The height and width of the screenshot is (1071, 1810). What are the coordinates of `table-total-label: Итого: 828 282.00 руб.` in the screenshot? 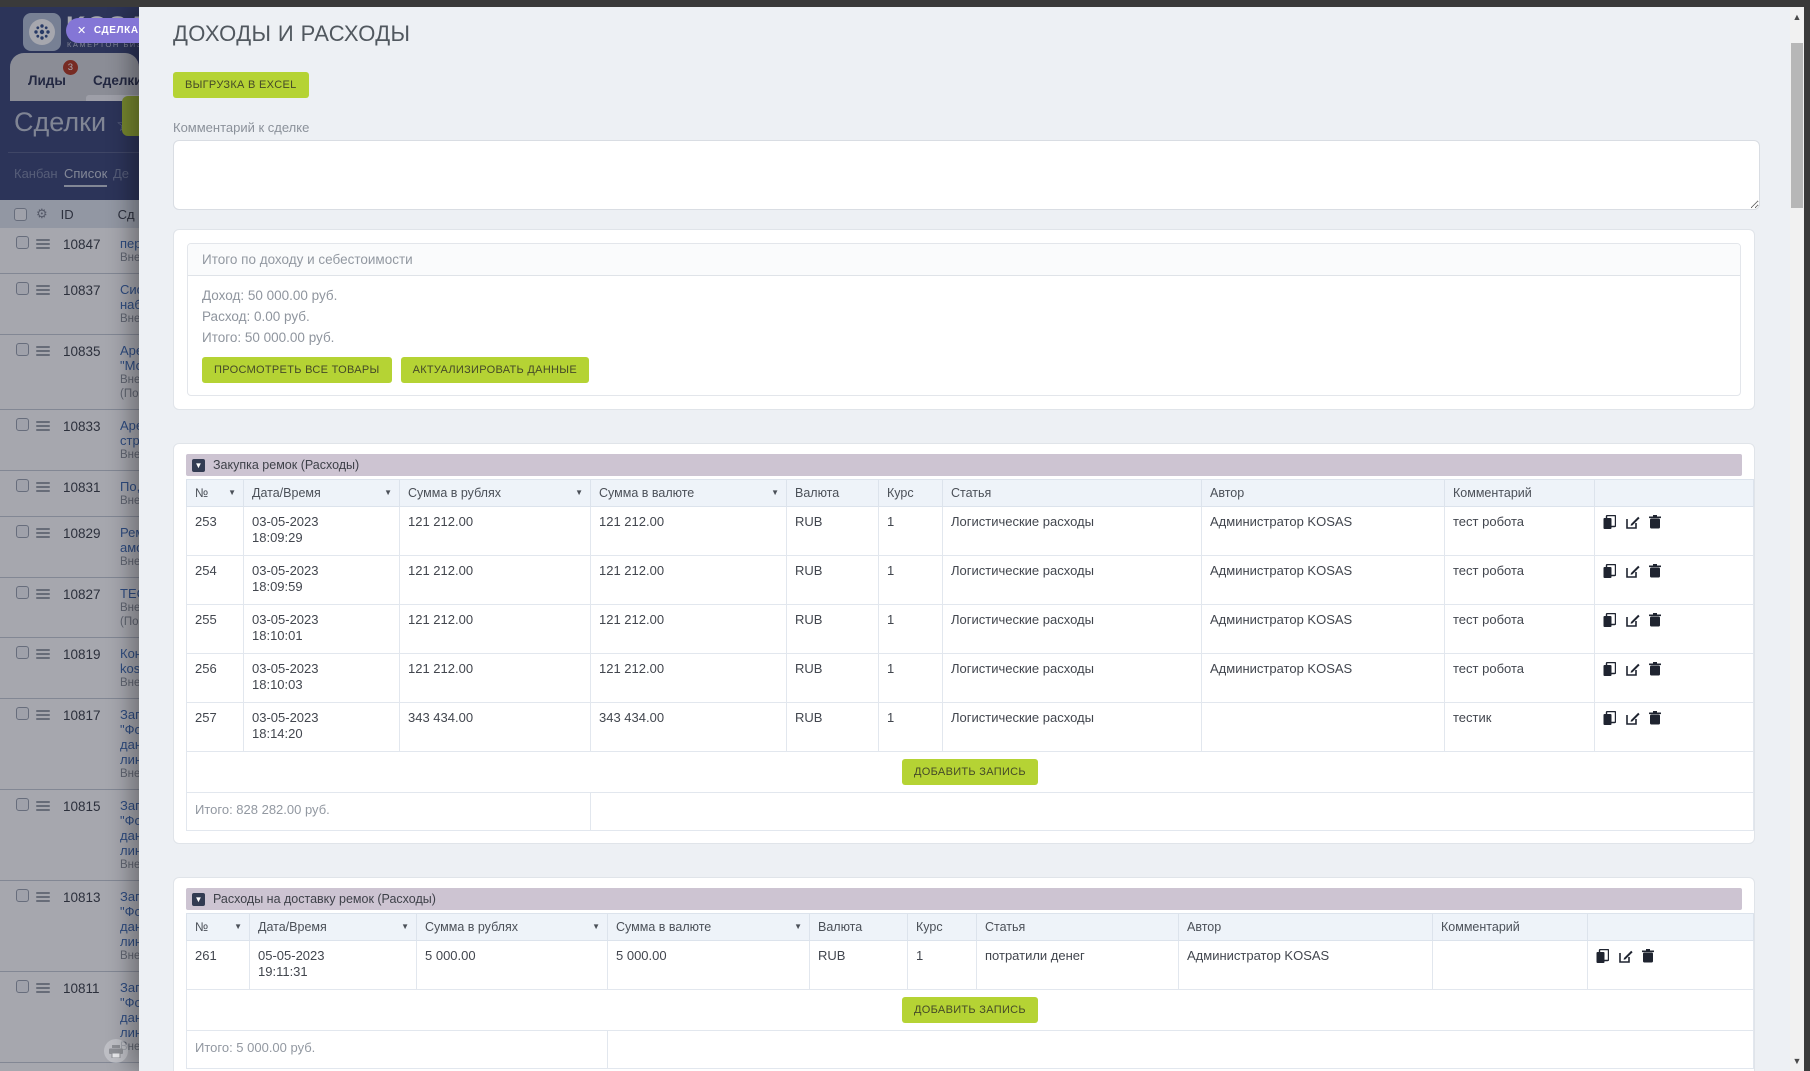 It's located at (388, 811).